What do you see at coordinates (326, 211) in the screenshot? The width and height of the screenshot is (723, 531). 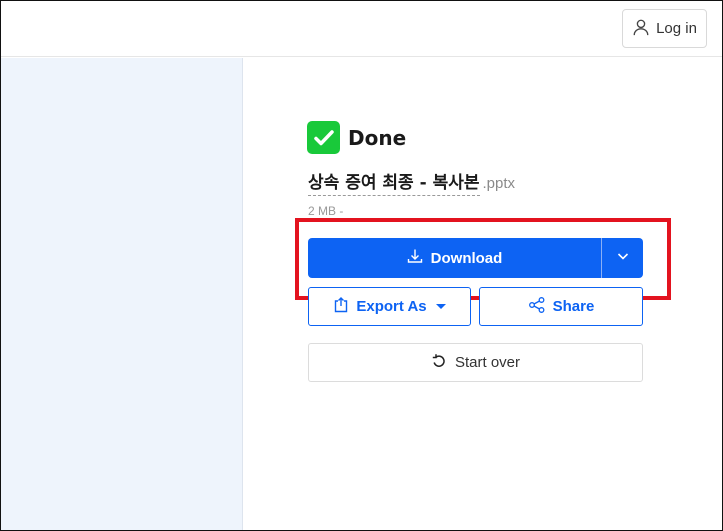 I see `file-size: 2 MB -` at bounding box center [326, 211].